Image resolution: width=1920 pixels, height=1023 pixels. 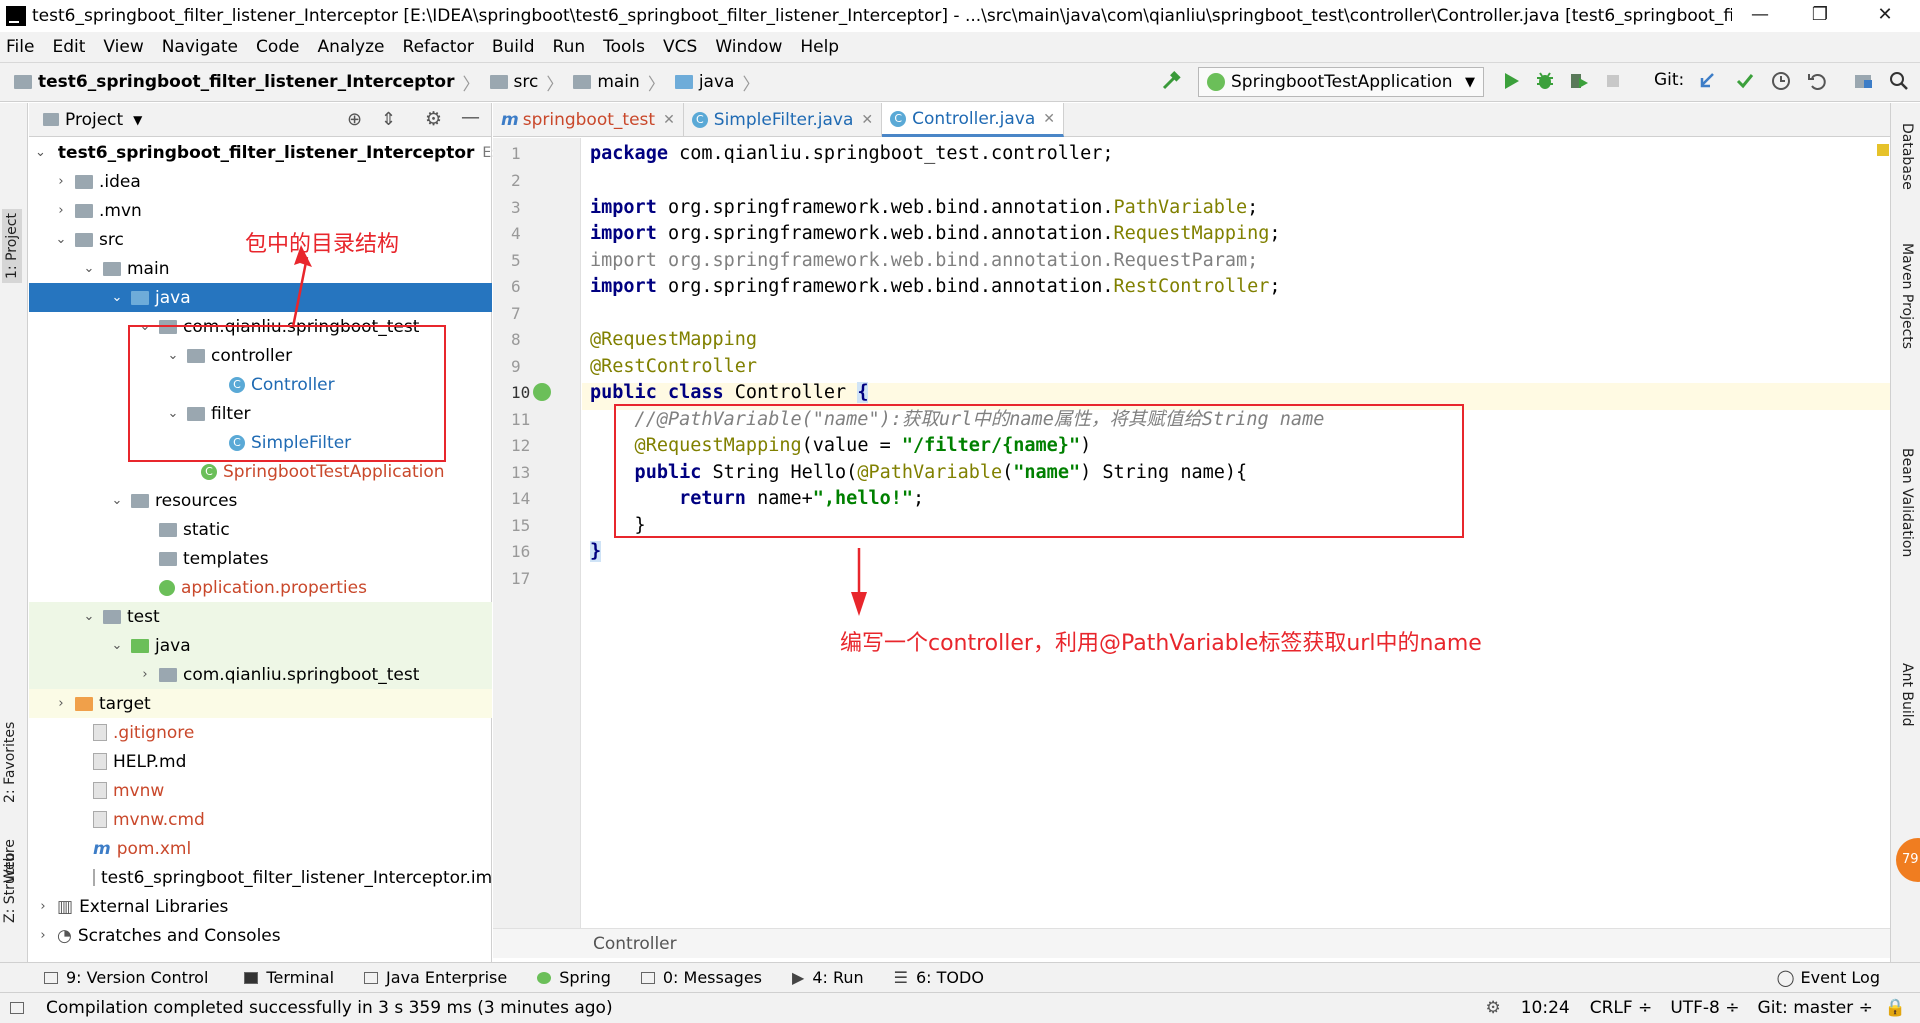 I want to click on tree-item-help-md: HELP.md, so click(x=260, y=761).